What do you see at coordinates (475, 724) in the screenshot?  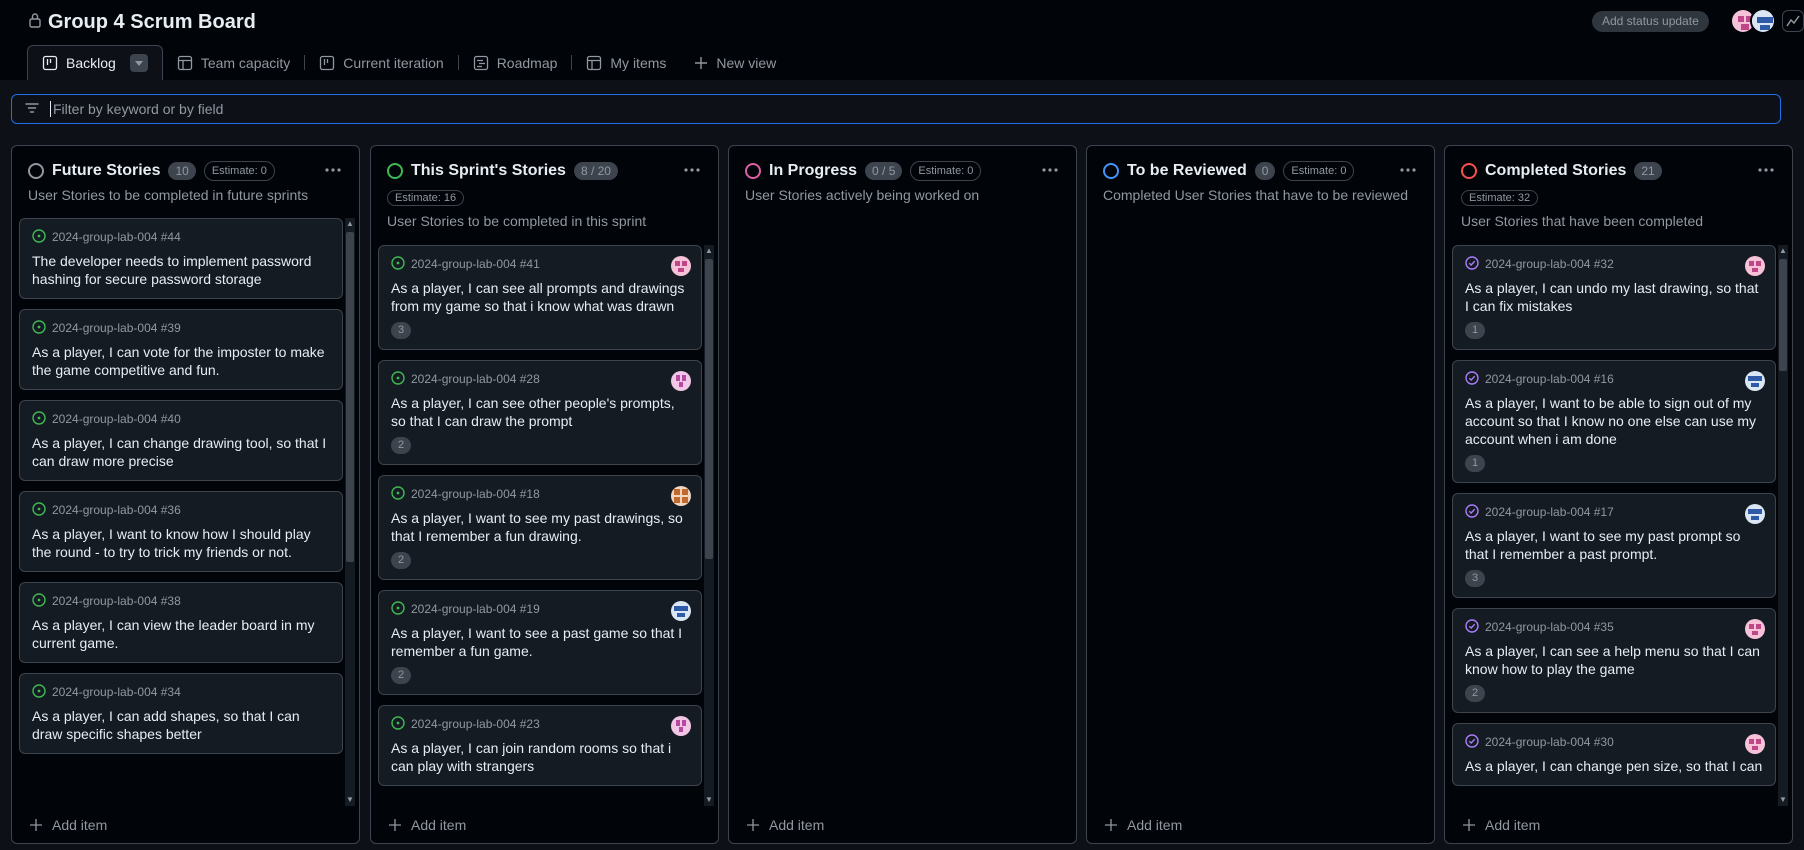 I see `card-ref: 2024-group-lab-004 #23` at bounding box center [475, 724].